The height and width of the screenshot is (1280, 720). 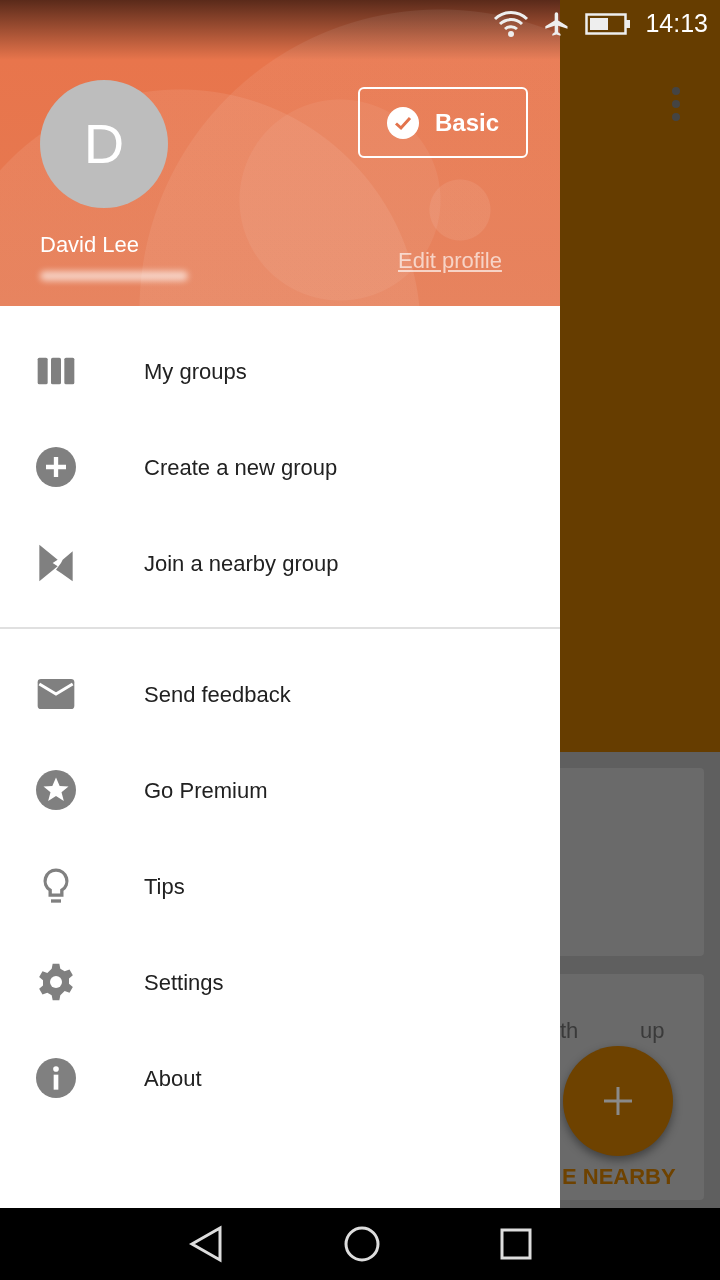 I want to click on menu-item: Tips, so click(x=280, y=886).